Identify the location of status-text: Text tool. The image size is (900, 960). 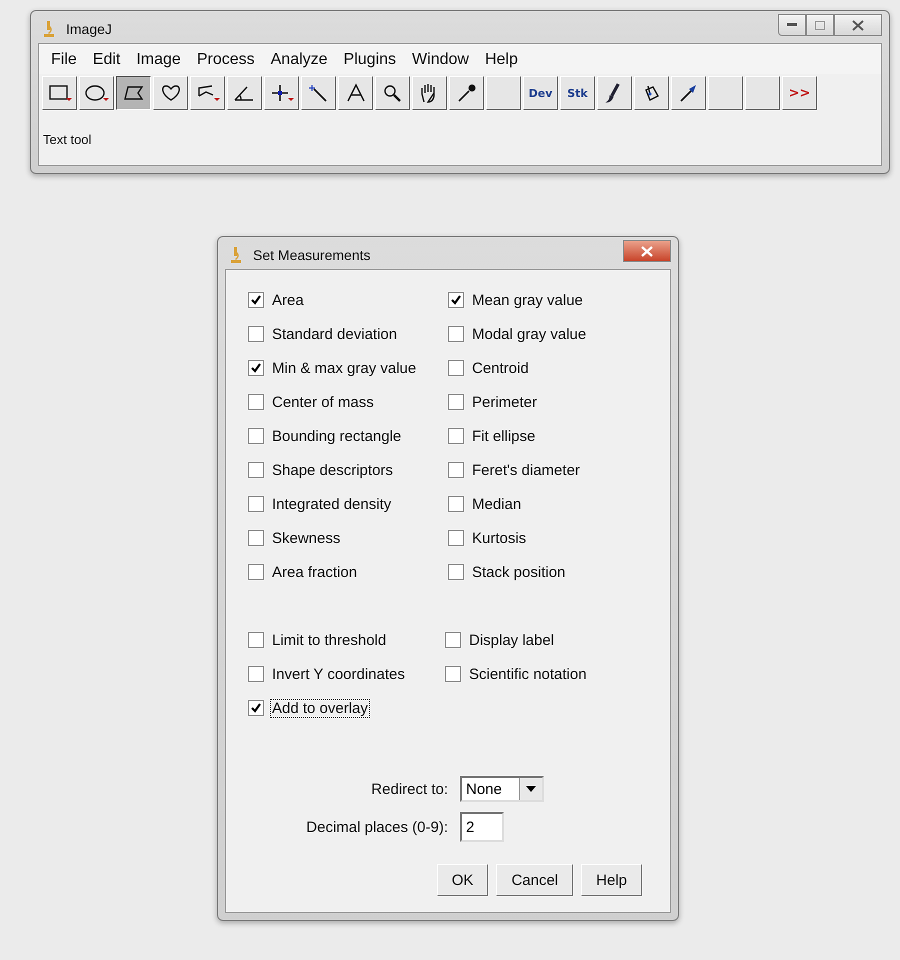
(67, 140).